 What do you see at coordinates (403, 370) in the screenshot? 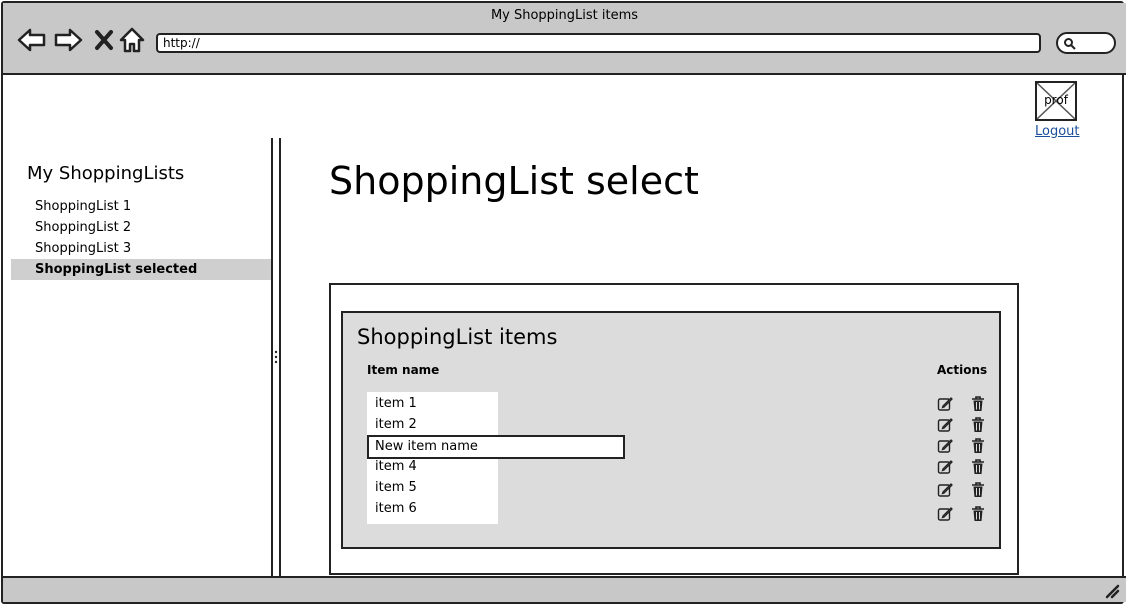
I see `column-header-item-name: Item name` at bounding box center [403, 370].